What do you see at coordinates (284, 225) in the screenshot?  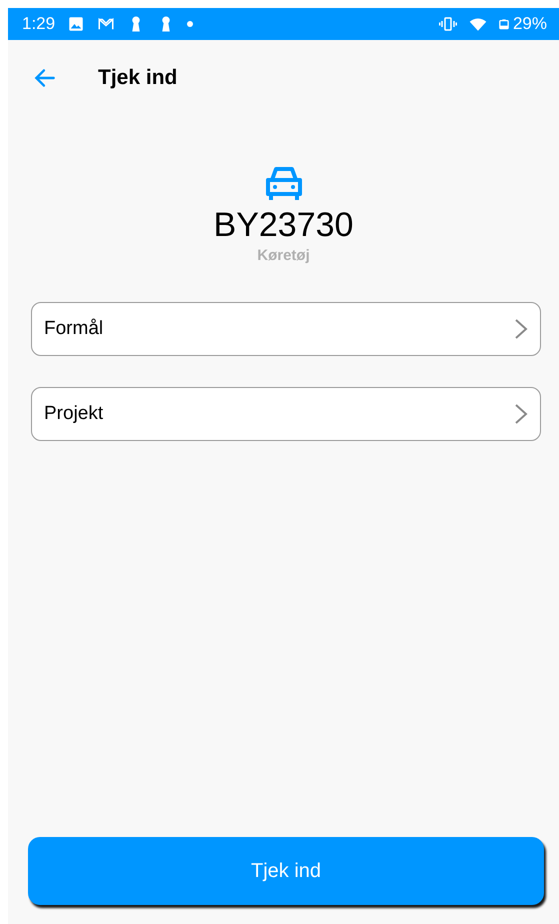 I see `license-plate: BY23730` at bounding box center [284, 225].